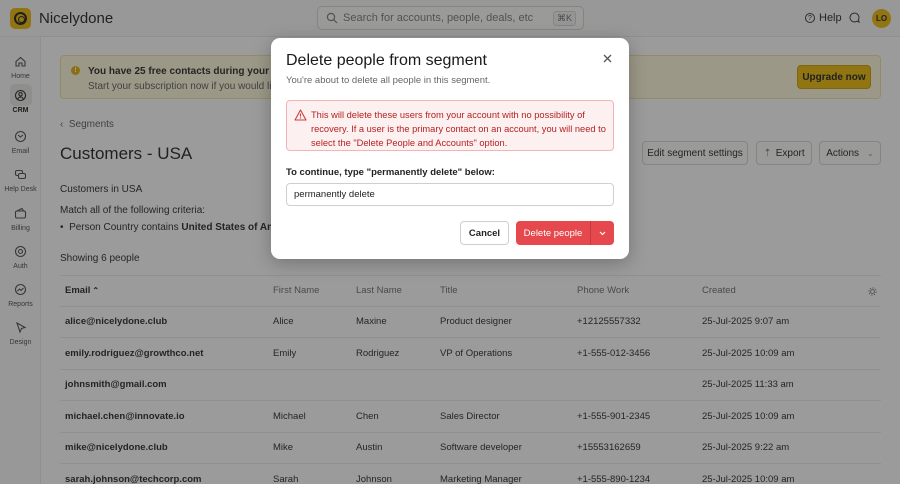 The width and height of the screenshot is (900, 484). I want to click on modal-title: Delete people from segment, so click(386, 60).